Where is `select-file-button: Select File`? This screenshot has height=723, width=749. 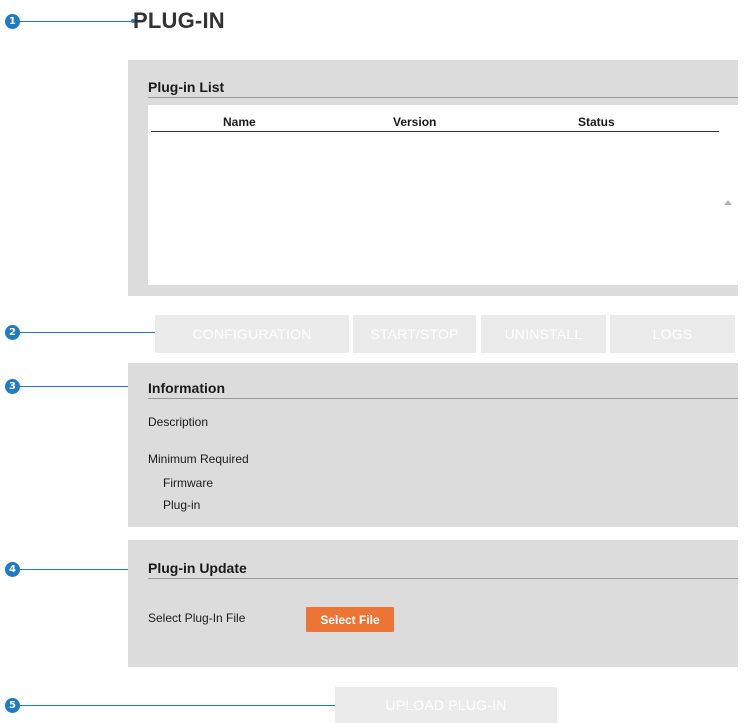
select-file-button: Select File is located at coordinates (350, 619).